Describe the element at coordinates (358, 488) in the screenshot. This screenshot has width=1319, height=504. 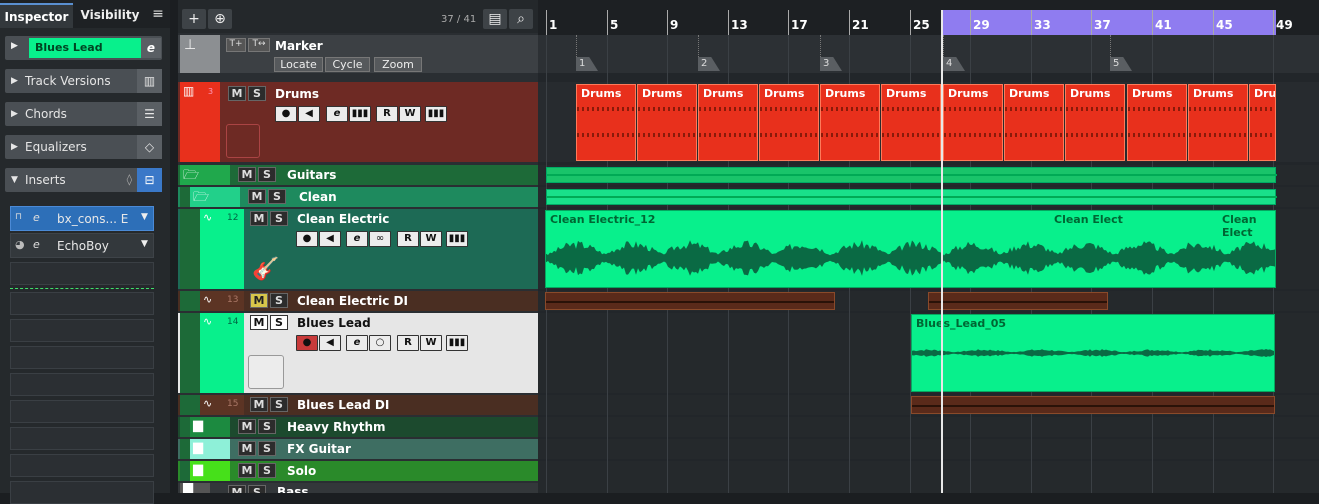
I see `track-bass-folder: ▆ M S Bass` at that location.